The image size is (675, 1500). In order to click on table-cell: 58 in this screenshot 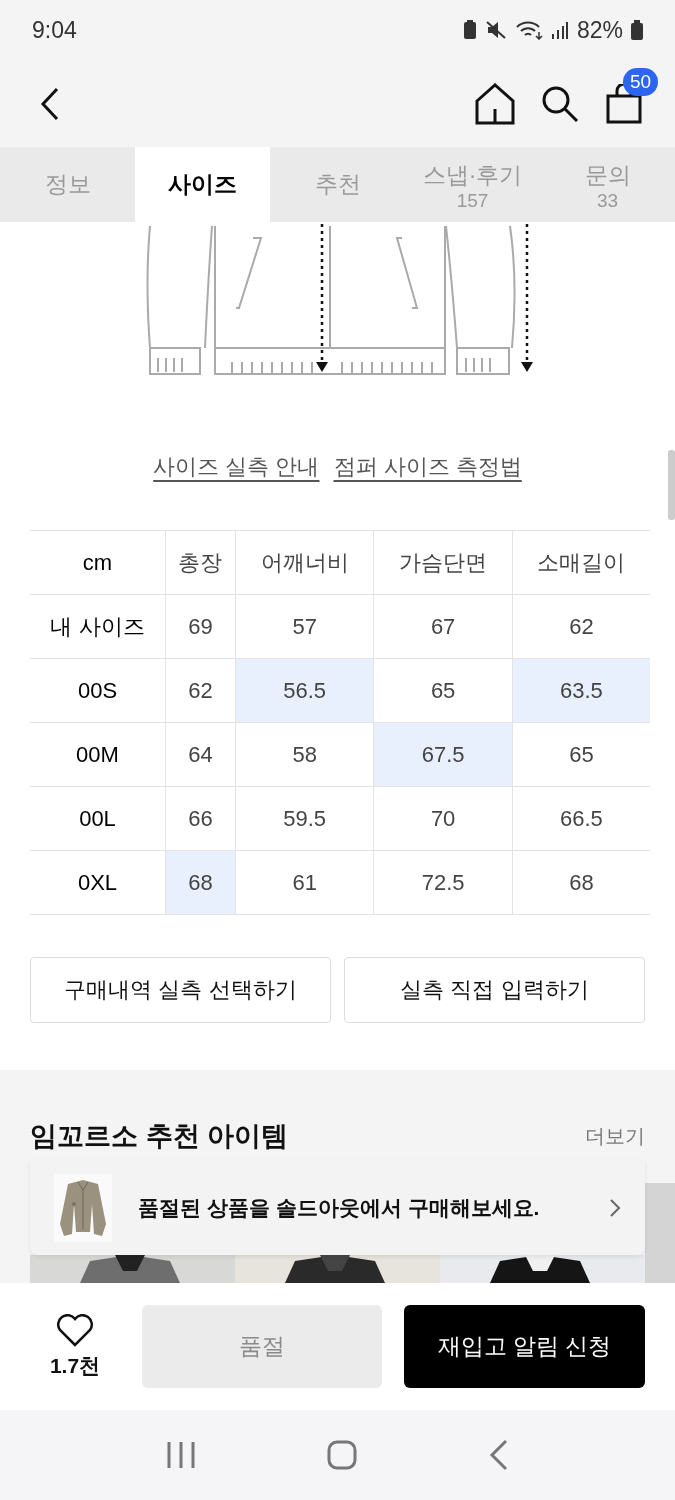, I will do `click(304, 754)`.